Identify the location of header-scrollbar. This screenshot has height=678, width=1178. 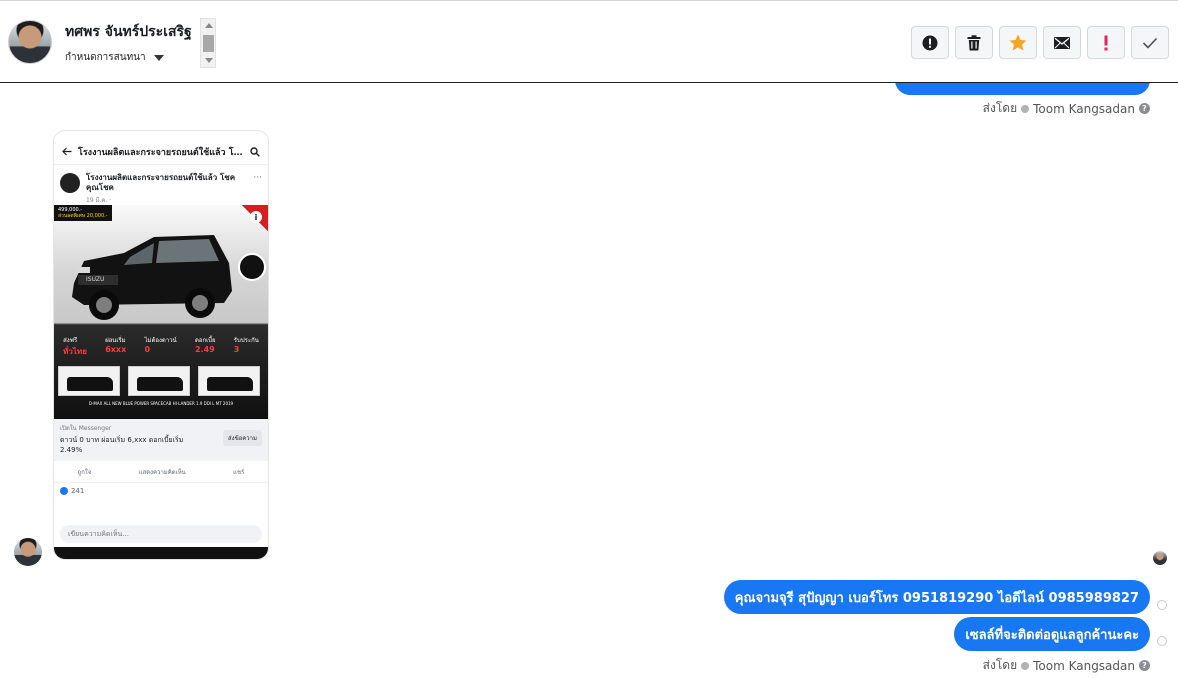
(208, 43).